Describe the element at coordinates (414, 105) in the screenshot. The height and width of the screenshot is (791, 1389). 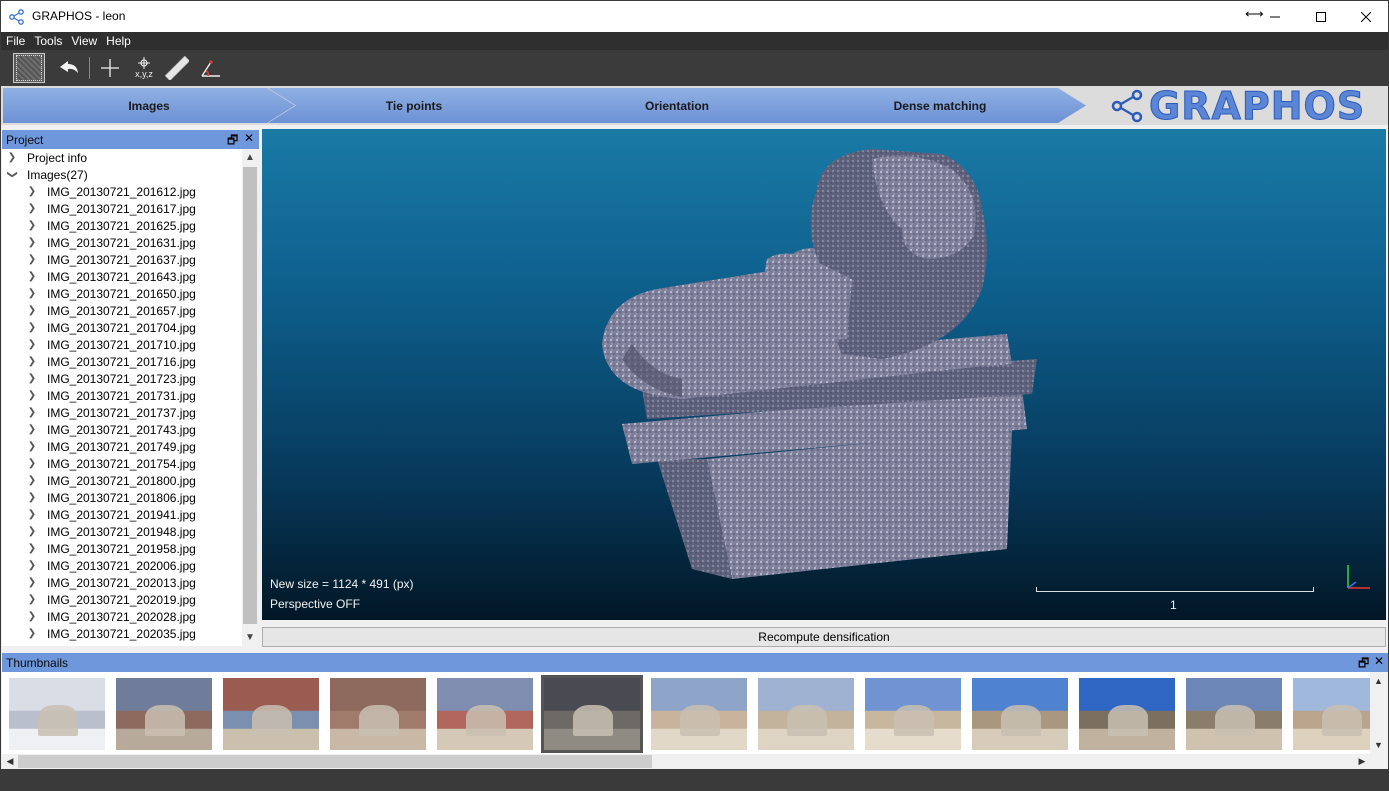
I see `workflow-step-tie-points: Tie points` at that location.